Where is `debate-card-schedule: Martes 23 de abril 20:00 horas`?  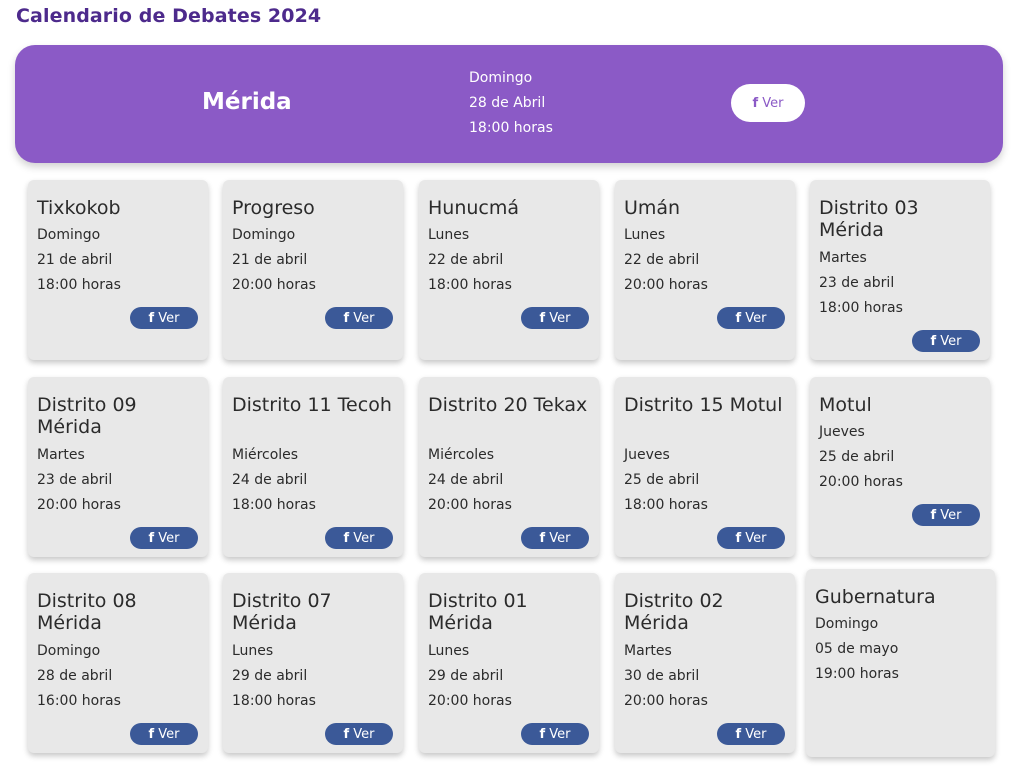
debate-card-schedule: Martes 23 de abril 20:00 horas is located at coordinates (79, 480).